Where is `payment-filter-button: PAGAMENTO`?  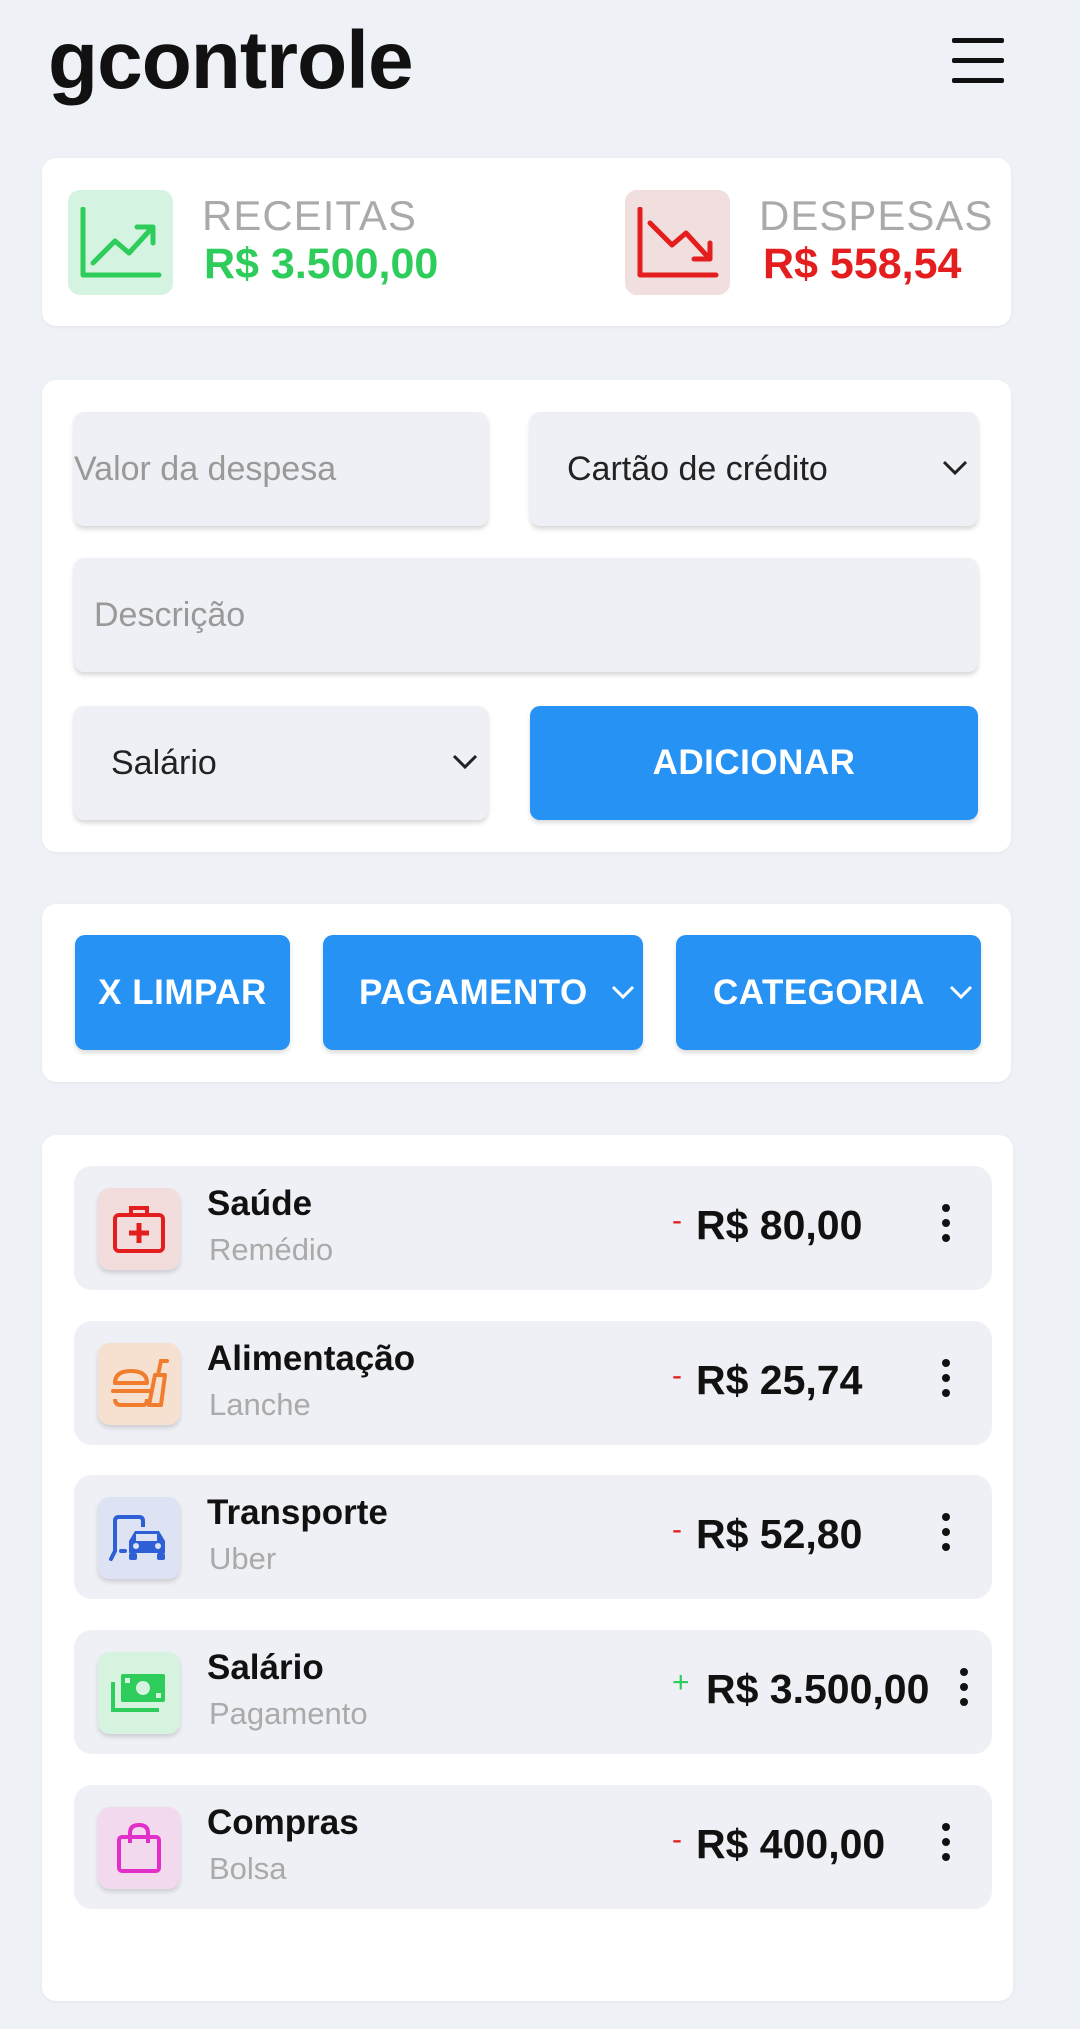
payment-filter-button: PAGAMENTO is located at coordinates (483, 992).